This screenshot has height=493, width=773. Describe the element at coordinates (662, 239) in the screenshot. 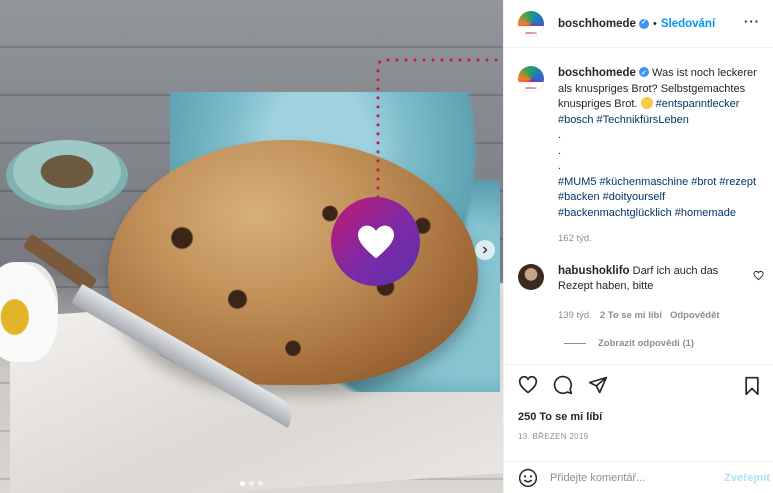

I see `caption-time: 162 týd.` at that location.